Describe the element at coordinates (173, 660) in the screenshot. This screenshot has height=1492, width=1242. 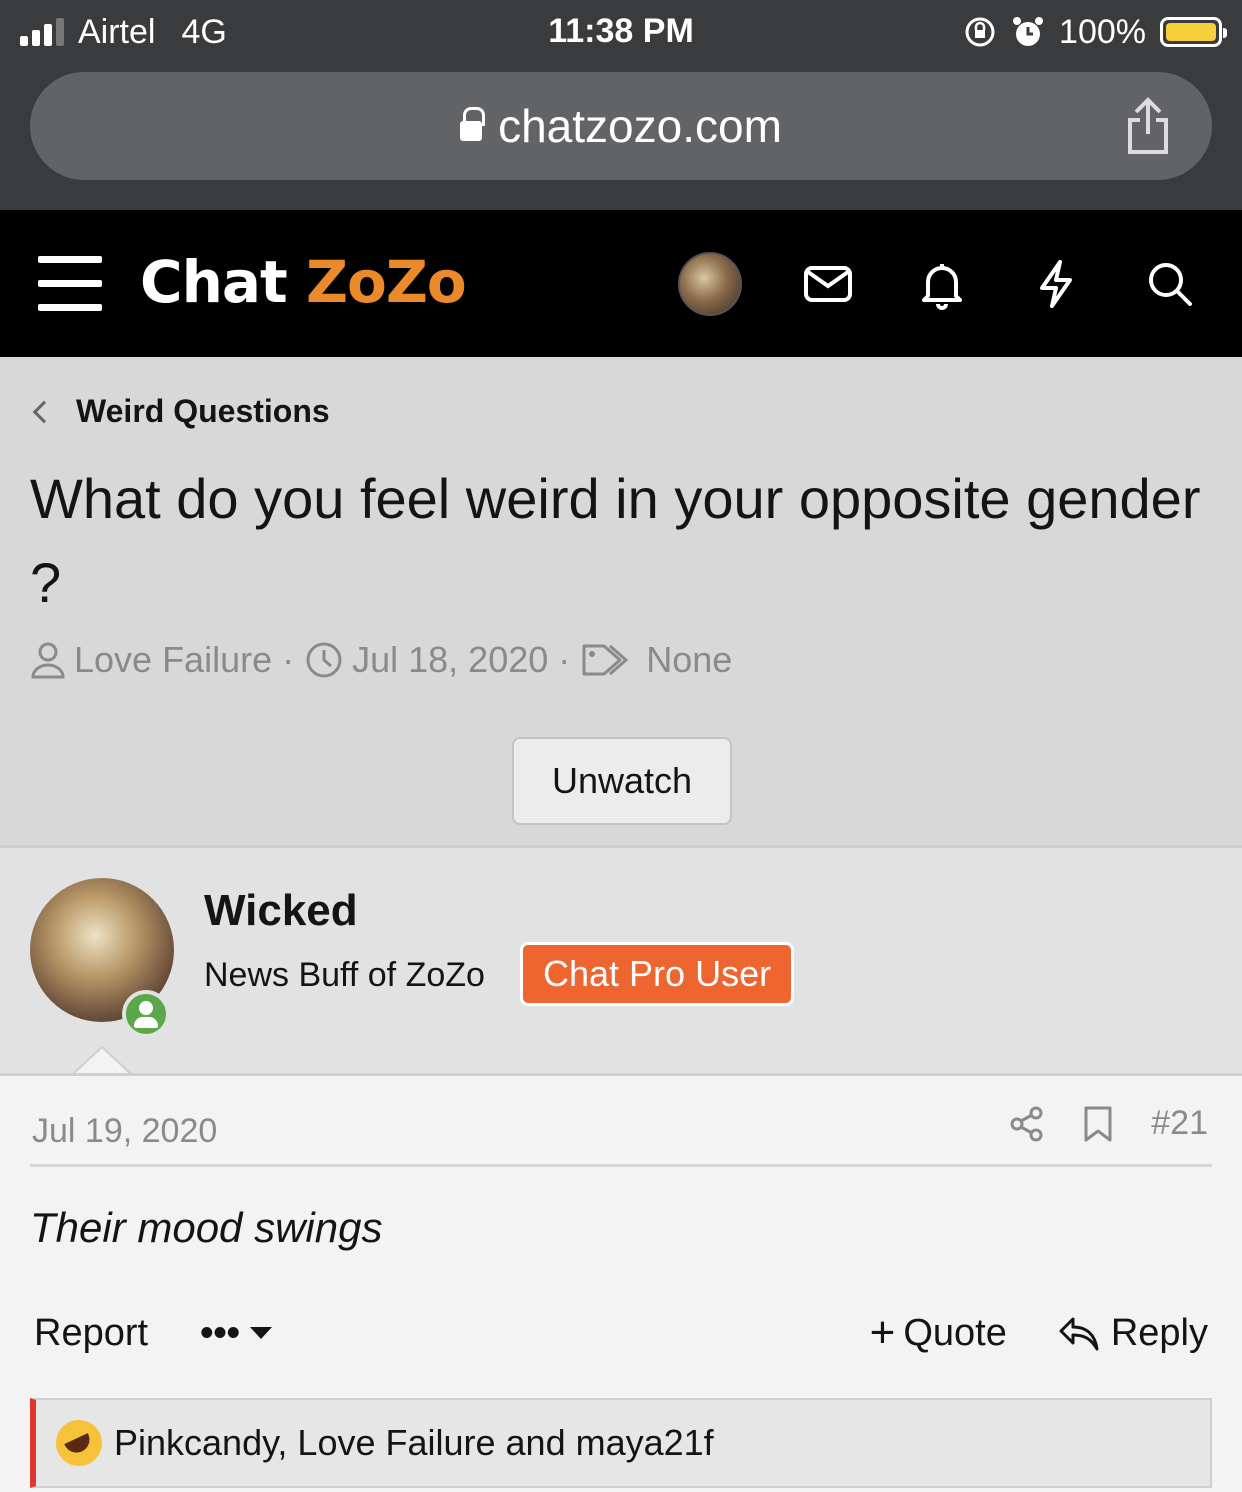
I see `thread-author: Love Failure` at that location.